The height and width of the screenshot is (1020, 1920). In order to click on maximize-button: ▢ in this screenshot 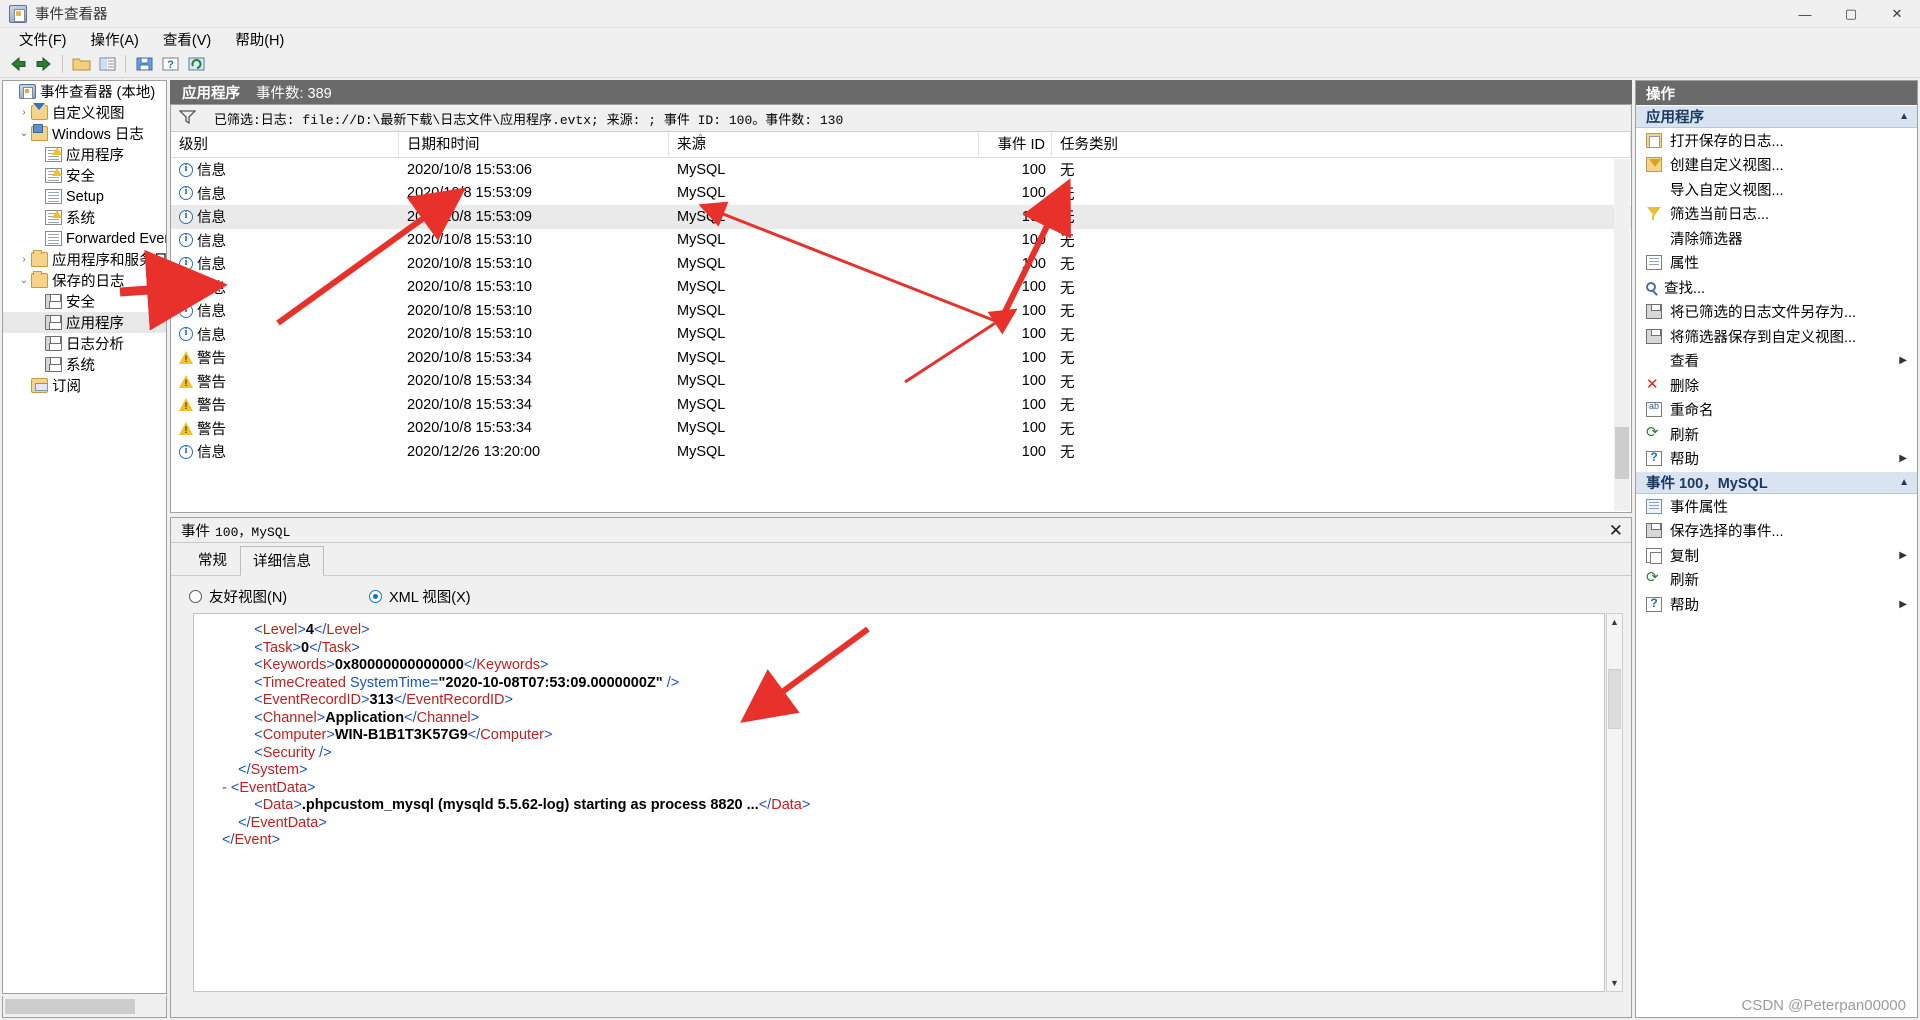, I will do `click(1851, 14)`.